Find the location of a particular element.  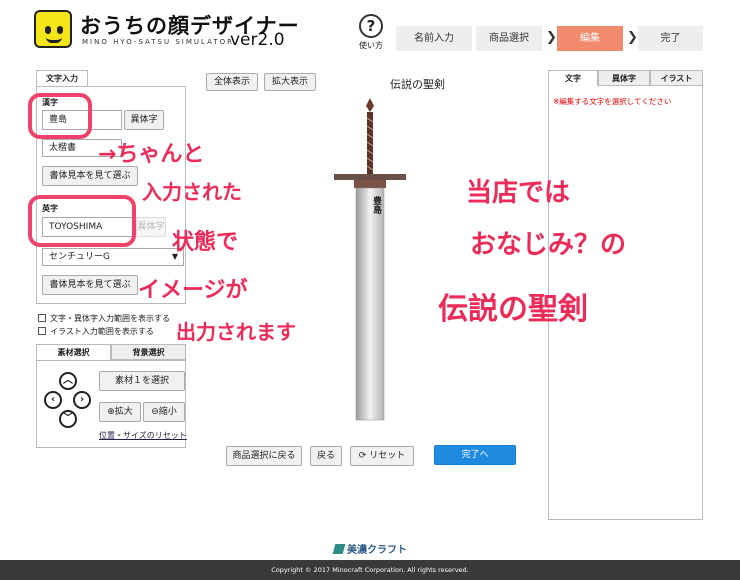

annotation-text: 入力された is located at coordinates (192, 192).